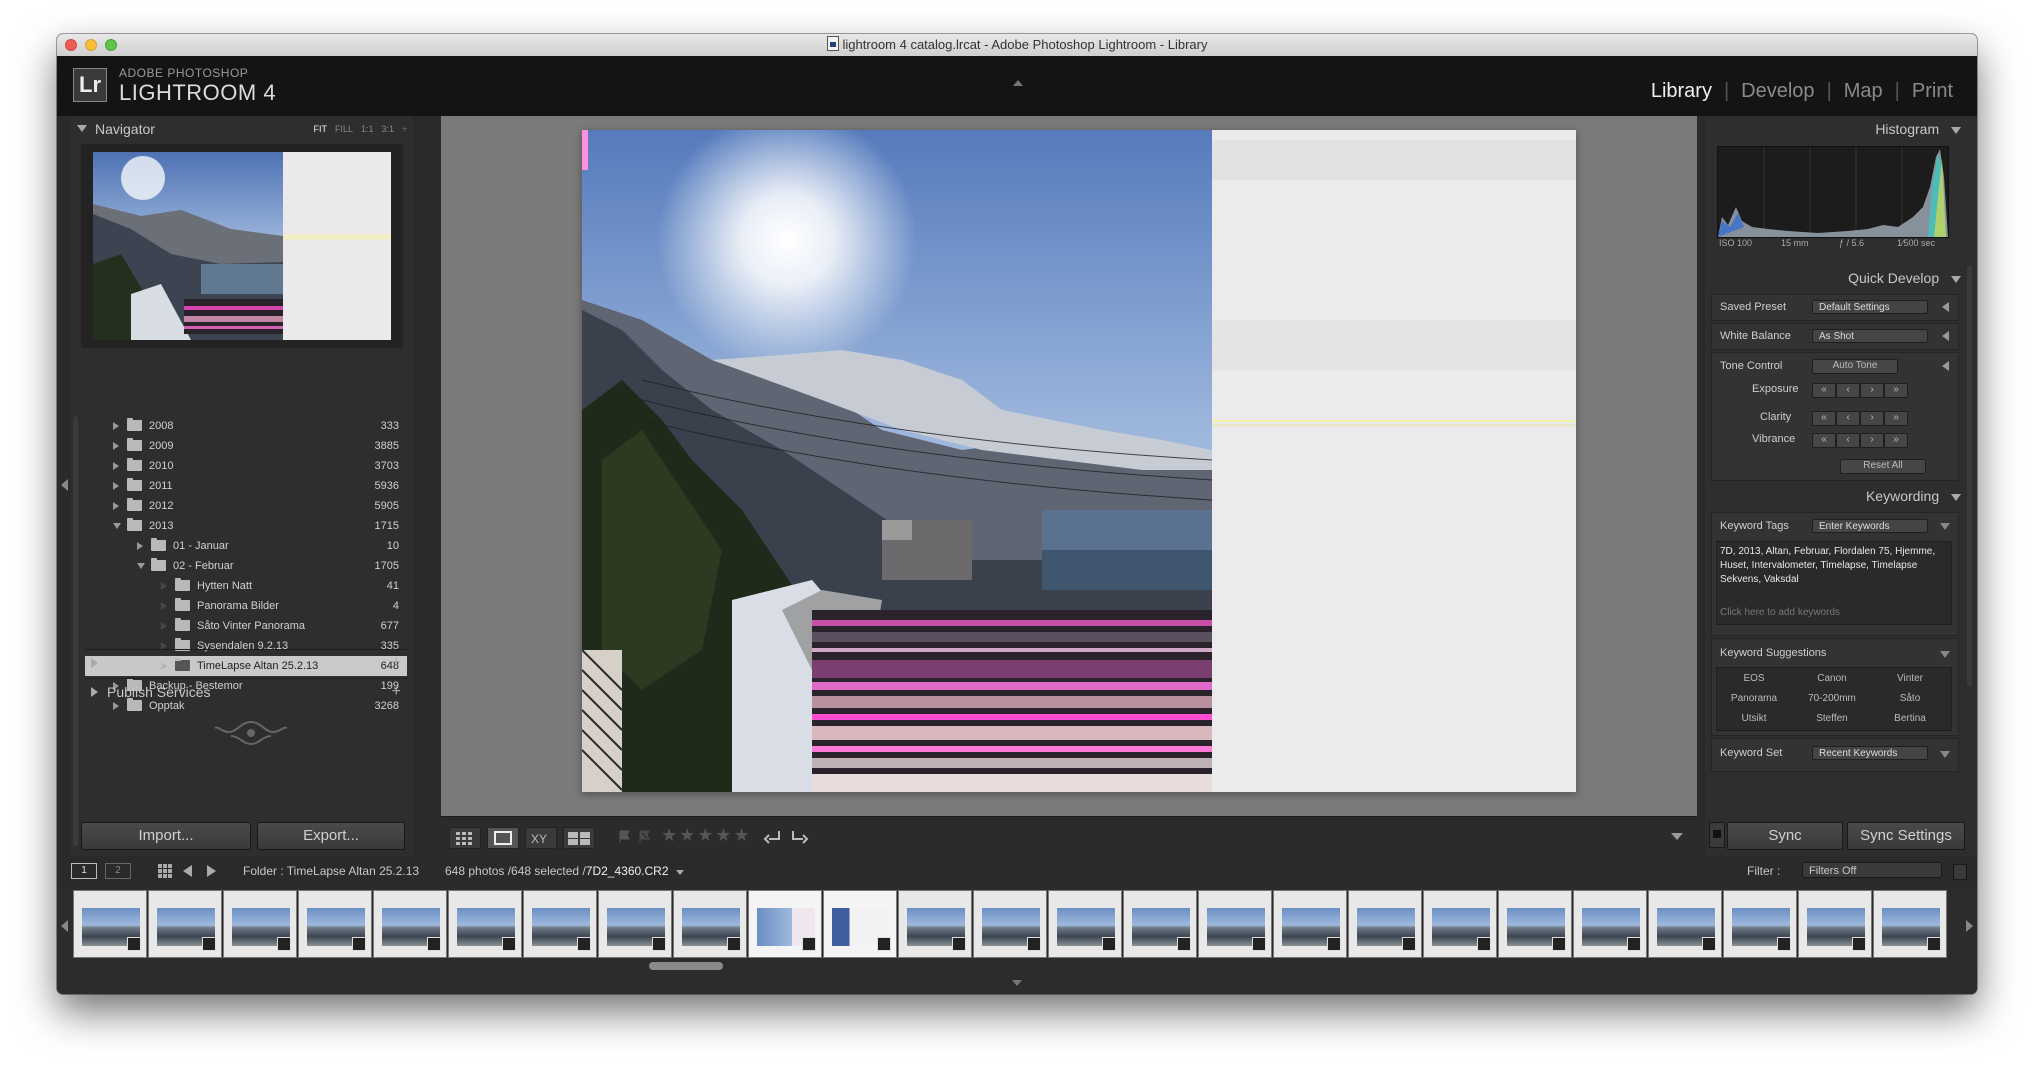  Describe the element at coordinates (1960, 872) in the screenshot. I see `filter-lock-toggle` at that location.